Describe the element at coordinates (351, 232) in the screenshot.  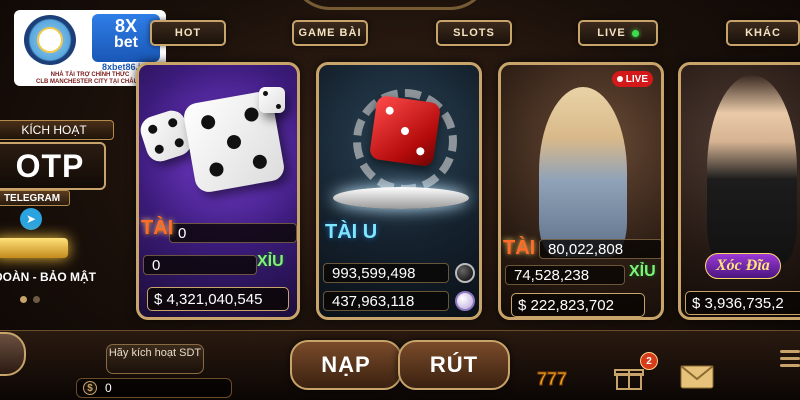
I see `game-title: TÀI U` at that location.